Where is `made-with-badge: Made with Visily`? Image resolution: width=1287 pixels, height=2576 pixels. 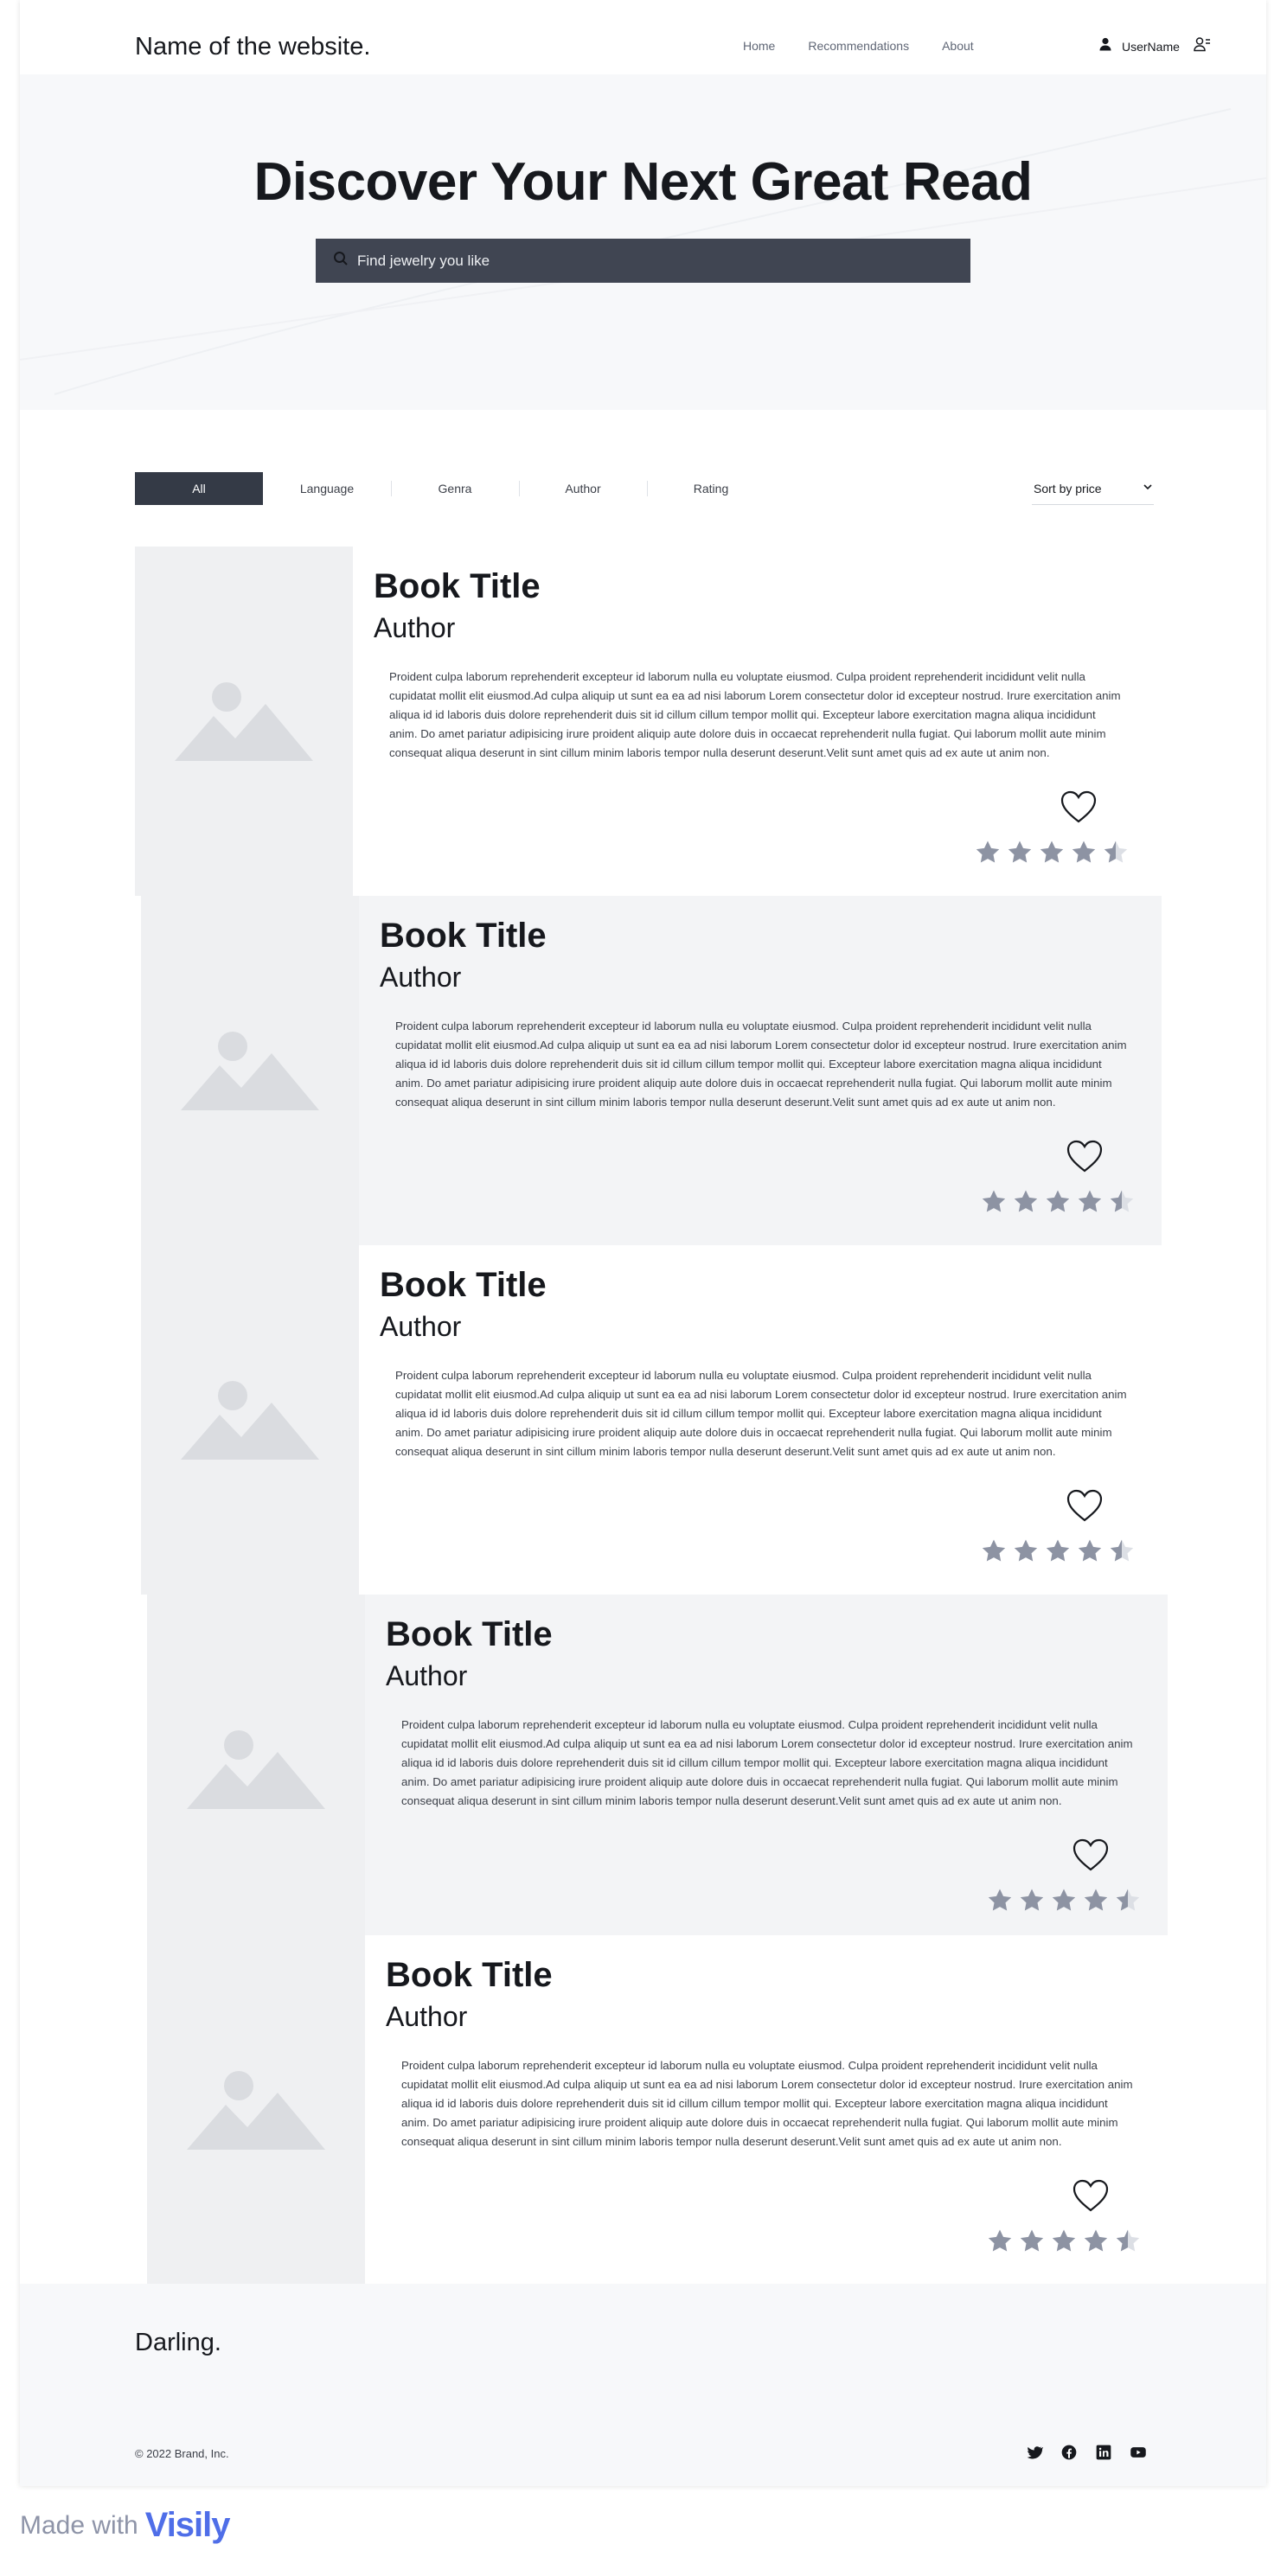 made-with-badge: Made with Visily is located at coordinates (125, 2526).